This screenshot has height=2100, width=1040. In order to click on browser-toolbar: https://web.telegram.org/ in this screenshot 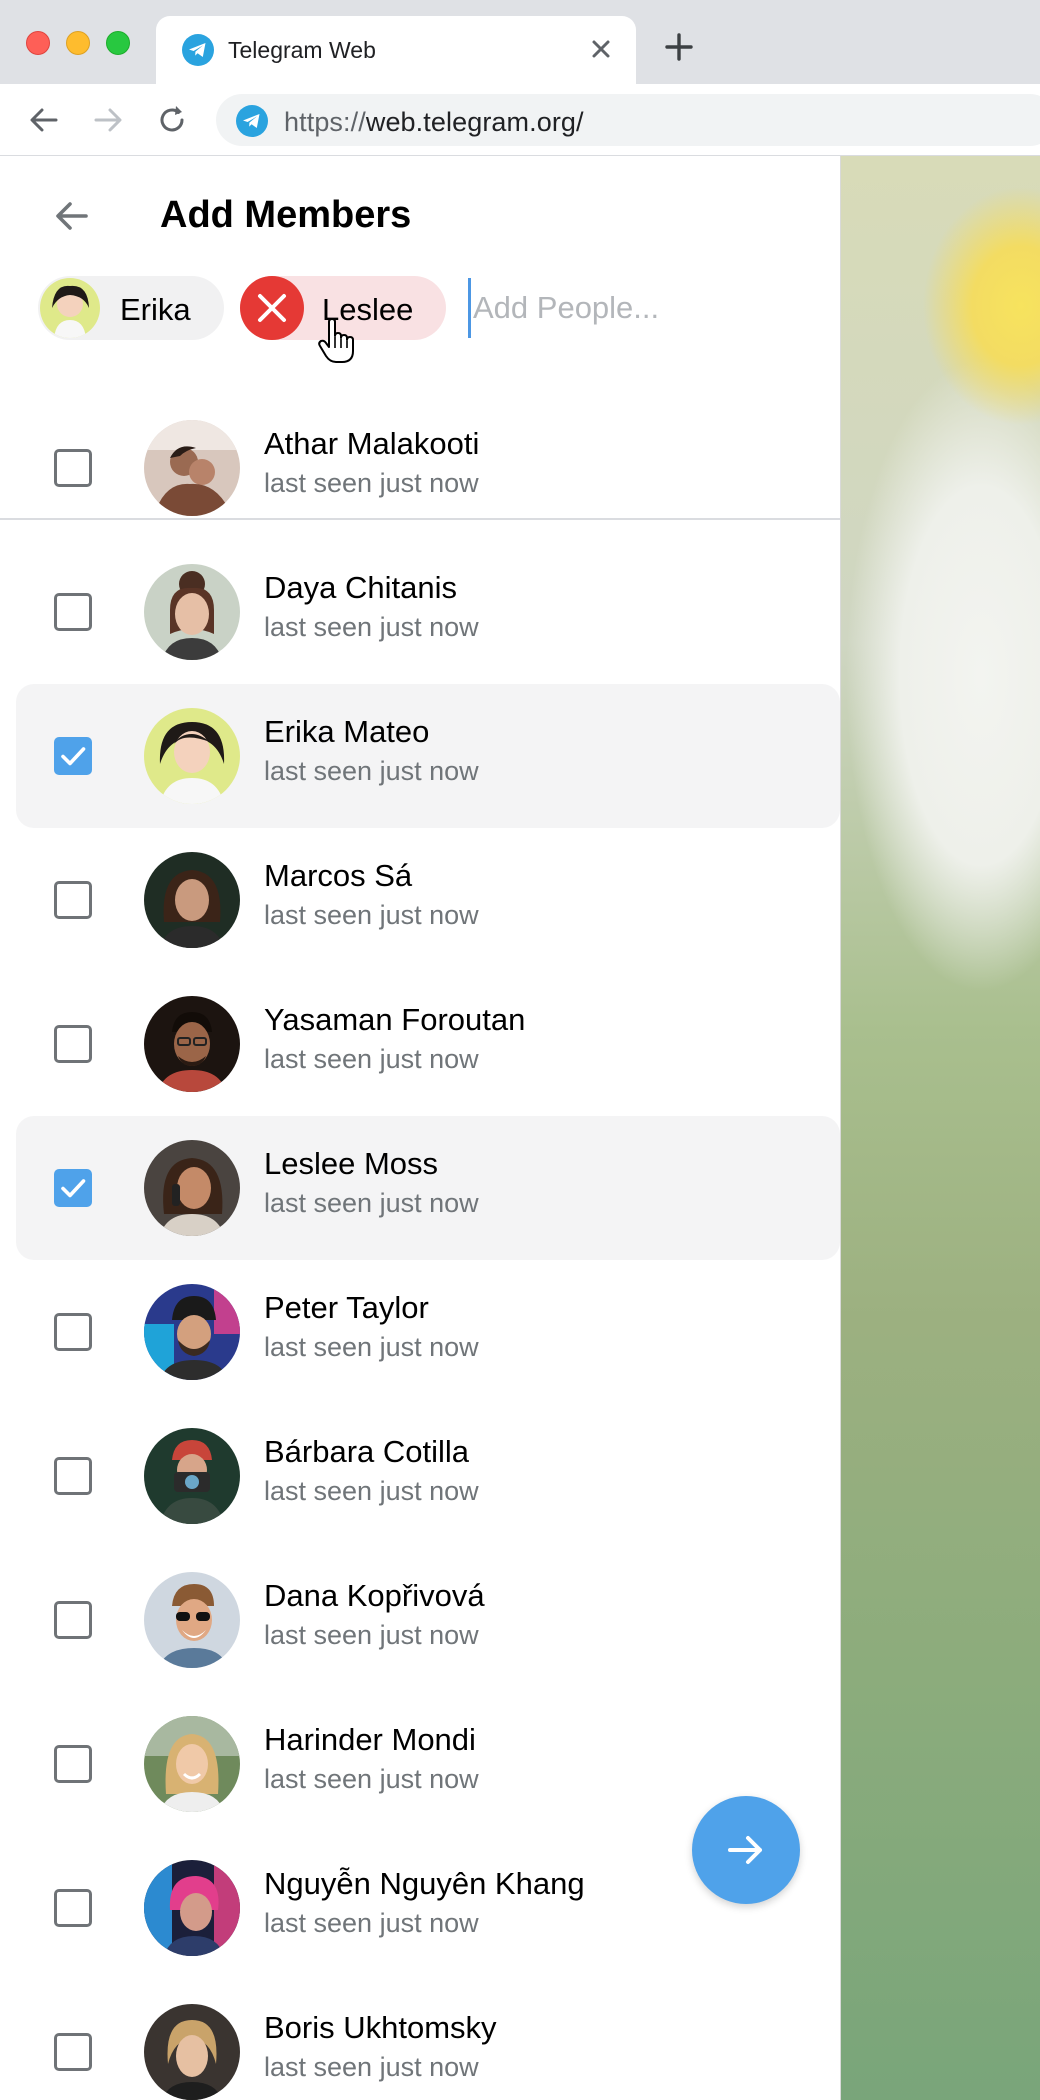, I will do `click(520, 120)`.